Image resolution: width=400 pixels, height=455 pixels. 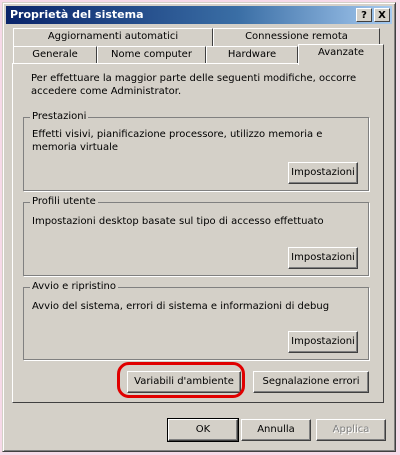 I want to click on red-highlight-circle, so click(x=181, y=380).